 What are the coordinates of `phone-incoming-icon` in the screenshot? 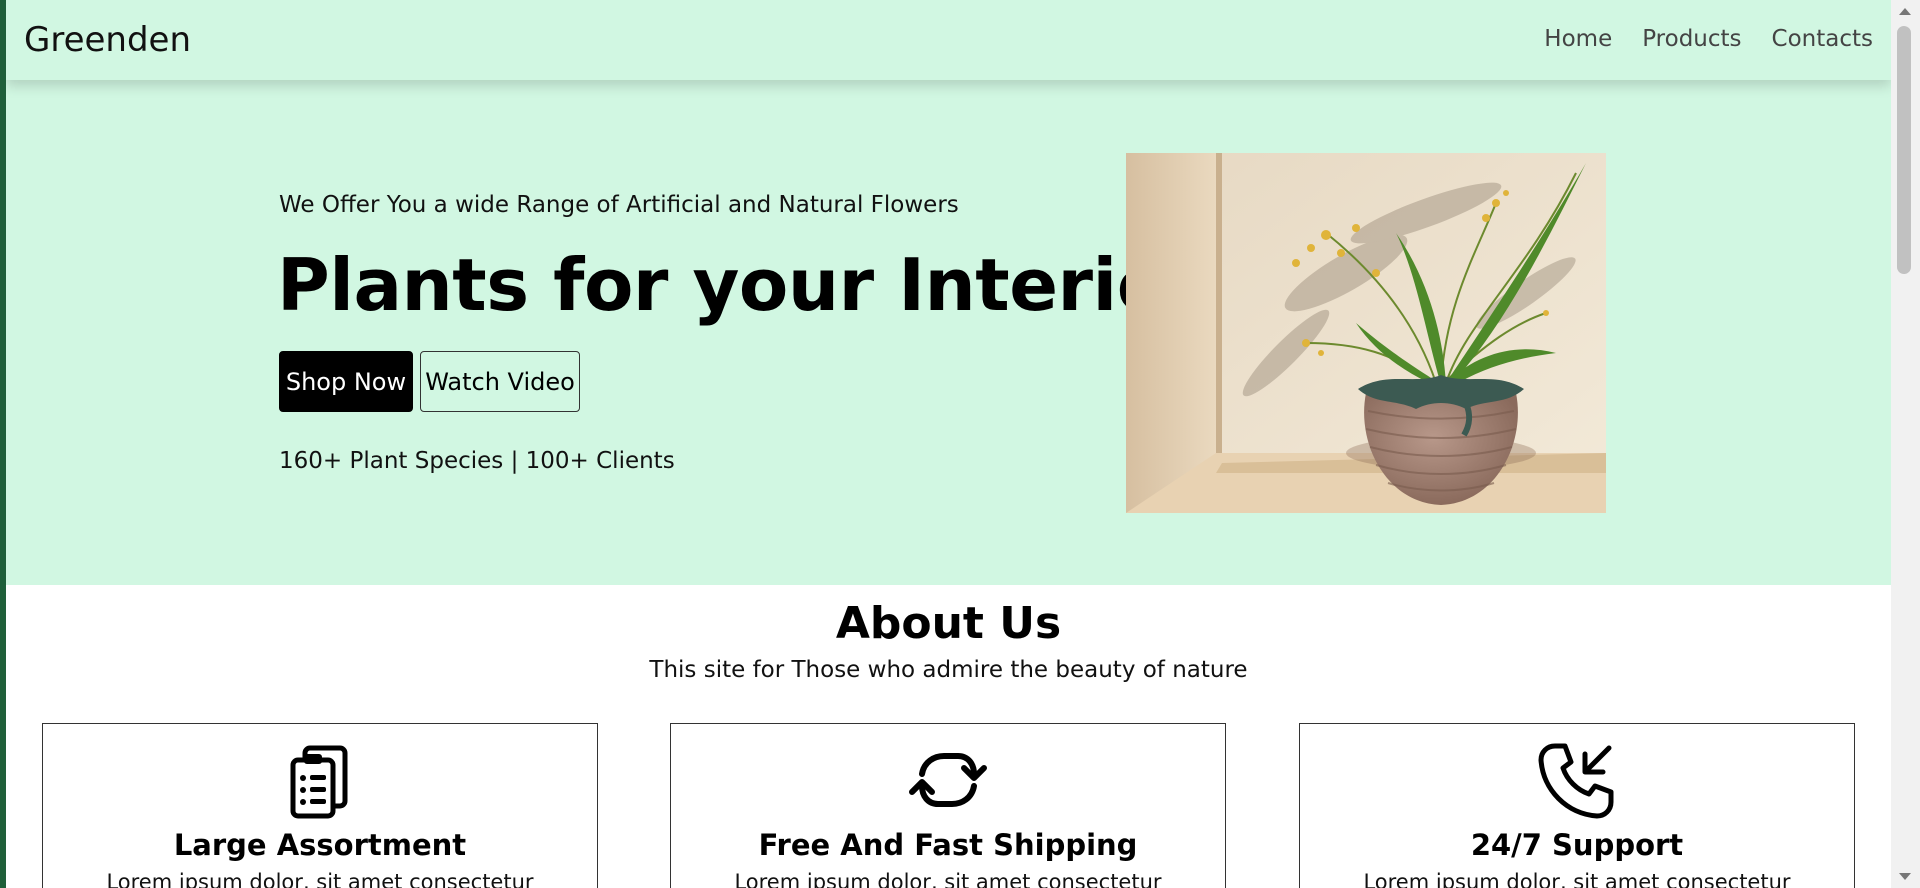 It's located at (1576, 781).